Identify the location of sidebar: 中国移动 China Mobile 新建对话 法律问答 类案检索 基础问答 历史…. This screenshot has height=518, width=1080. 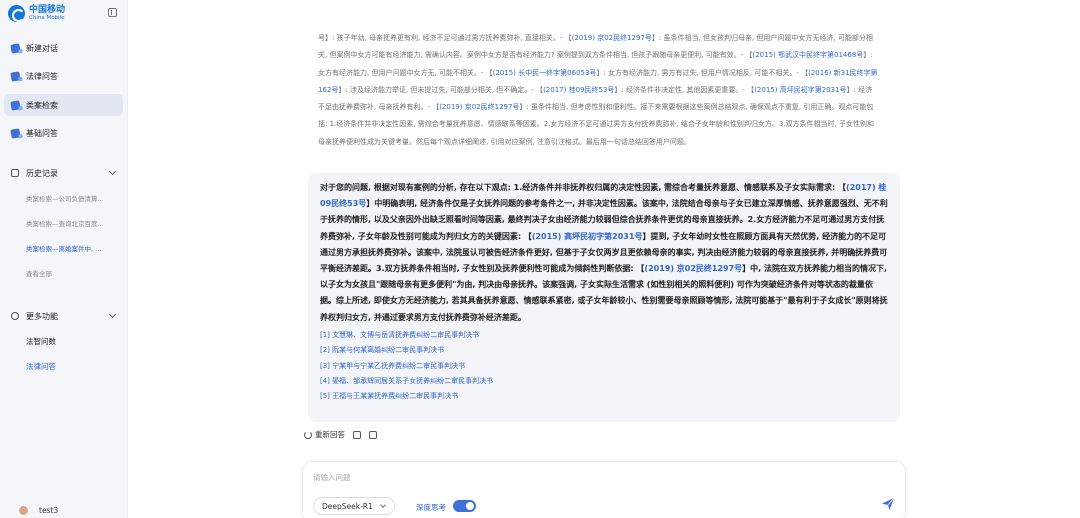
(64, 259).